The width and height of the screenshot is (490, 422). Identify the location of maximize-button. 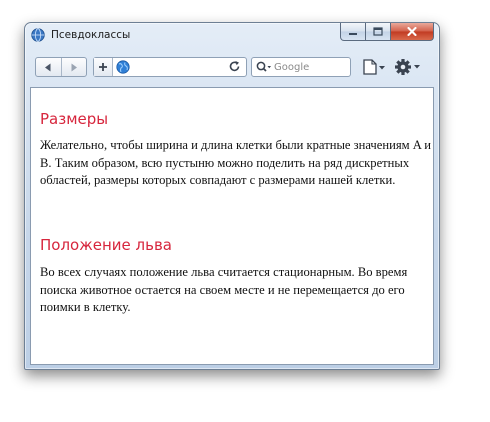
(378, 32).